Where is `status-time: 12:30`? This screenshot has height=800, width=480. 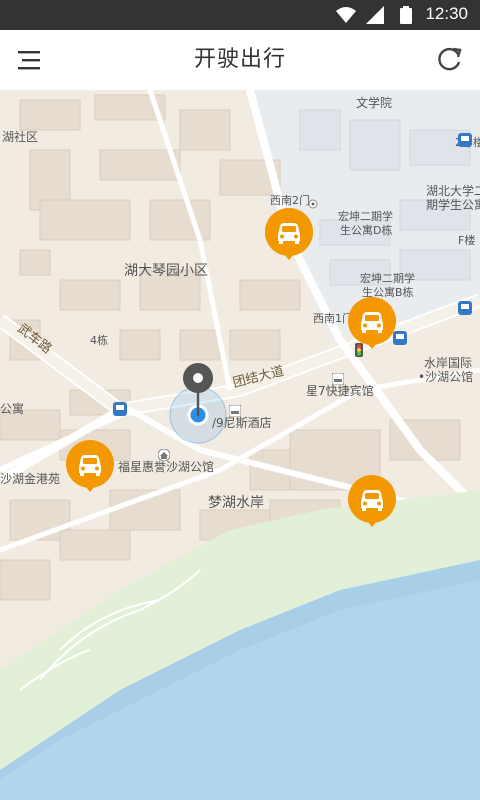 status-time: 12:30 is located at coordinates (446, 13).